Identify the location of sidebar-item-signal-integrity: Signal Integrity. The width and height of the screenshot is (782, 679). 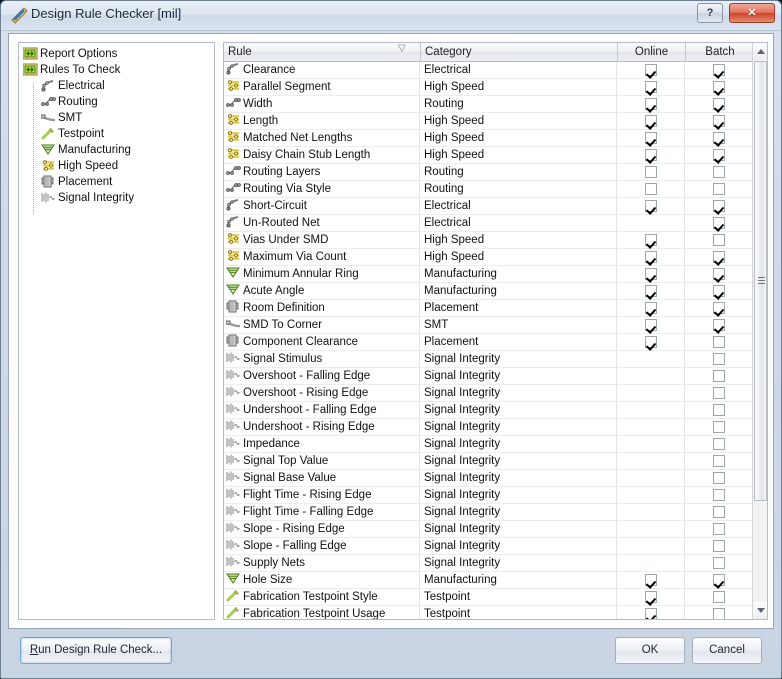
(116, 198).